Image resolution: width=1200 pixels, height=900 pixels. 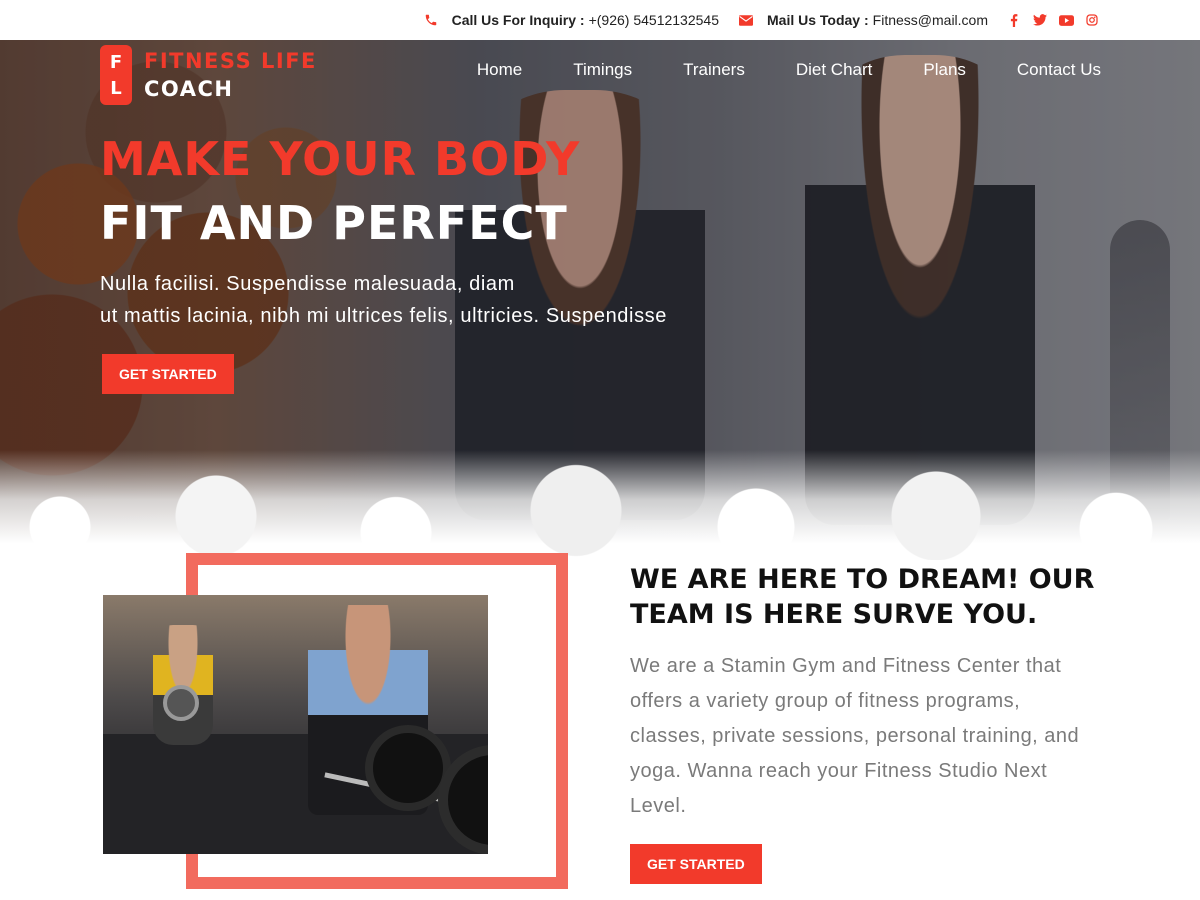 What do you see at coordinates (944, 70) in the screenshot?
I see `nav-item-plans: Plans` at bounding box center [944, 70].